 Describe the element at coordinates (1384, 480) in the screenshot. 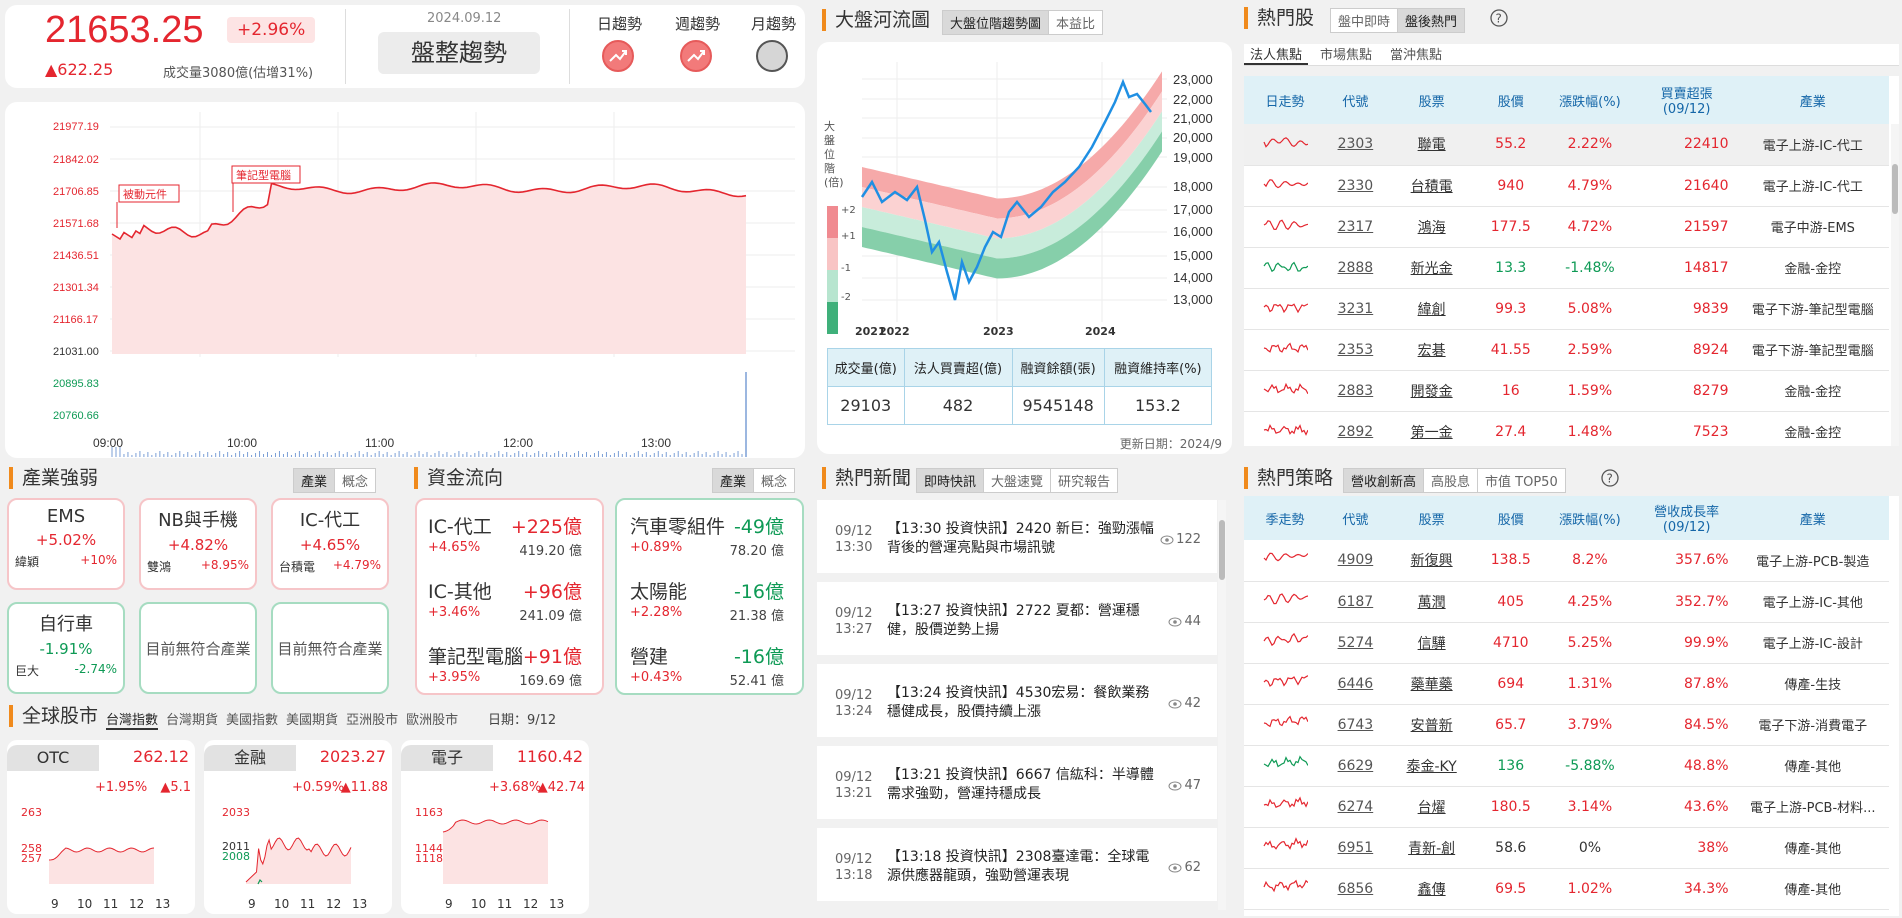

I see `tab-revenue-high: 營收創新高` at that location.